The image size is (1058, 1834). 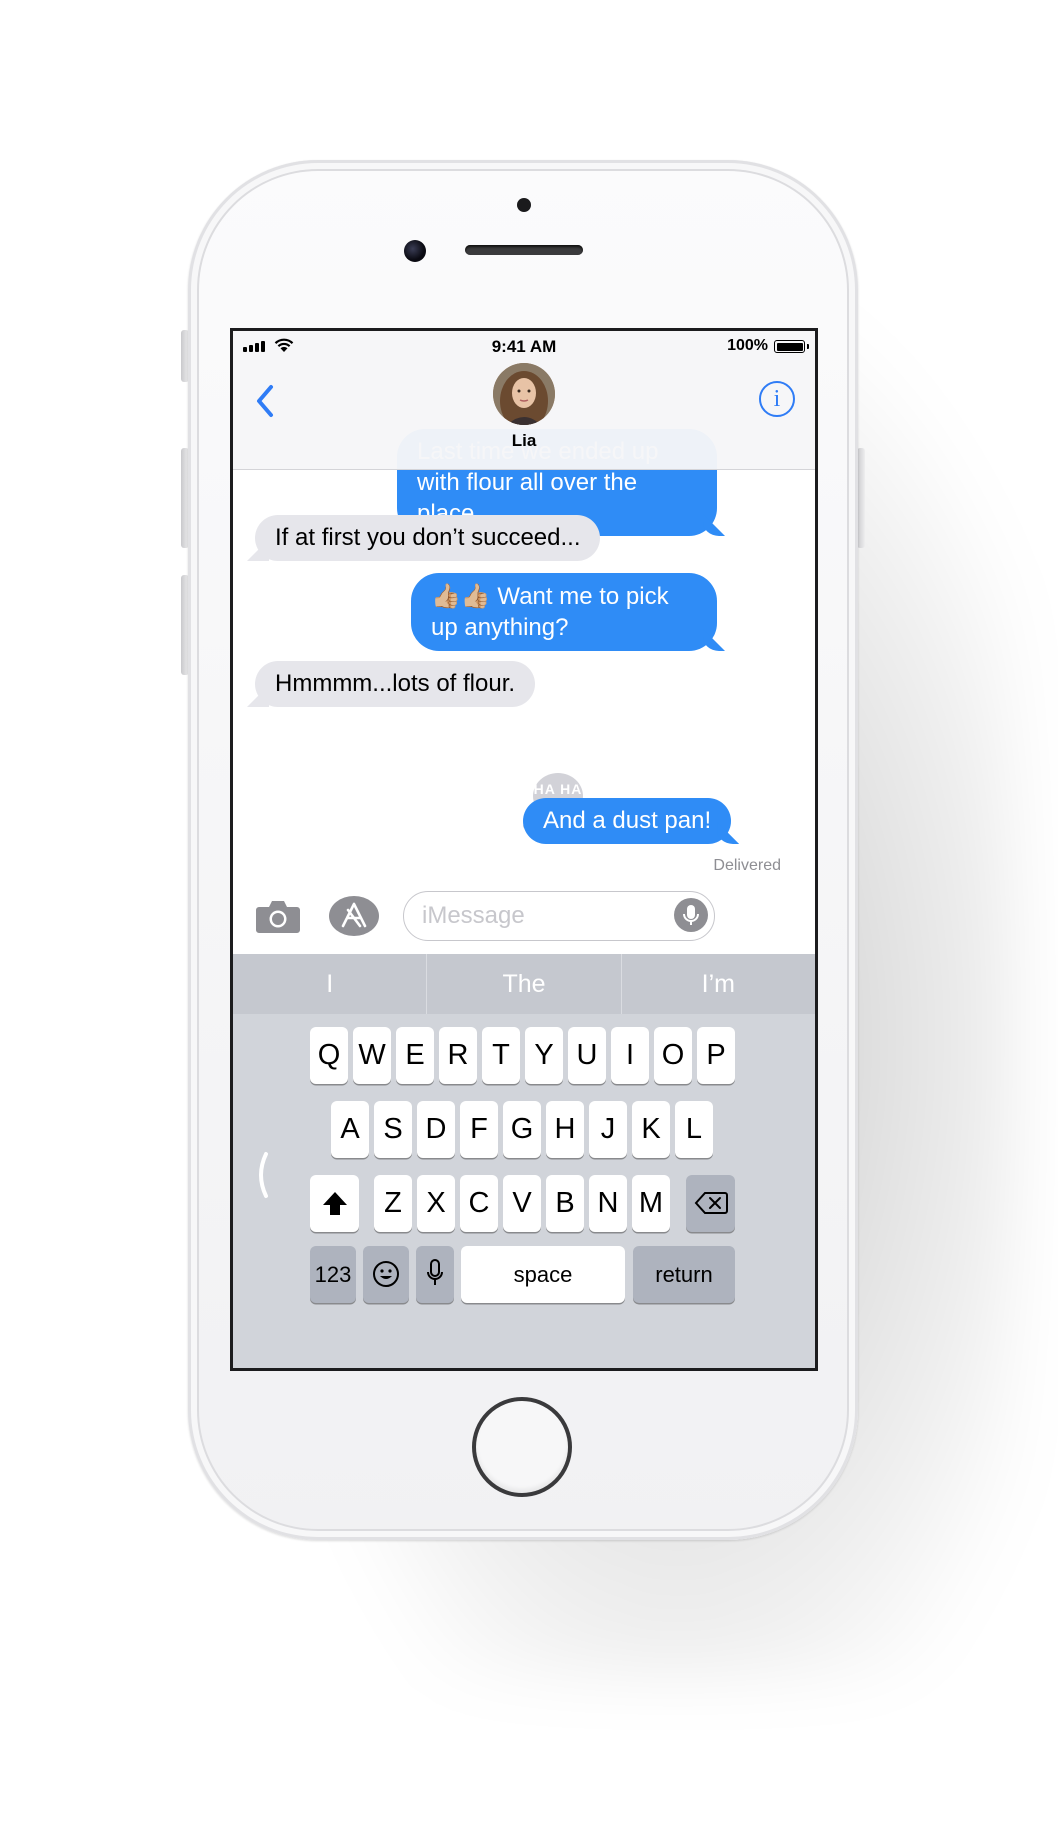 I want to click on proximity-sensor, so click(x=524, y=205).